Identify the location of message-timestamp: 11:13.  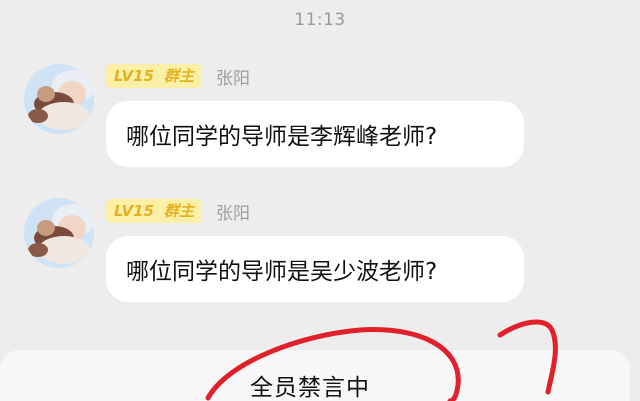
(320, 20).